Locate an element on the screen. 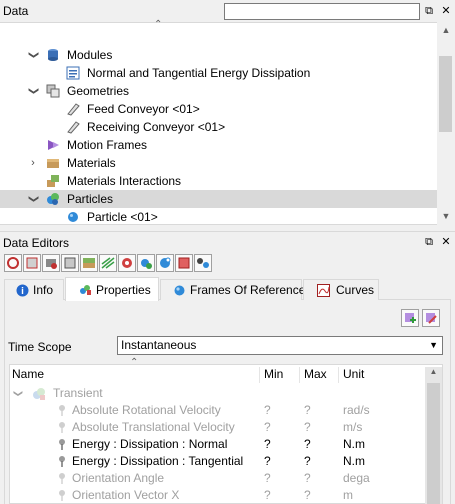 The height and width of the screenshot is (504, 455). tree-item-label: Particle <01> is located at coordinates (122, 217).